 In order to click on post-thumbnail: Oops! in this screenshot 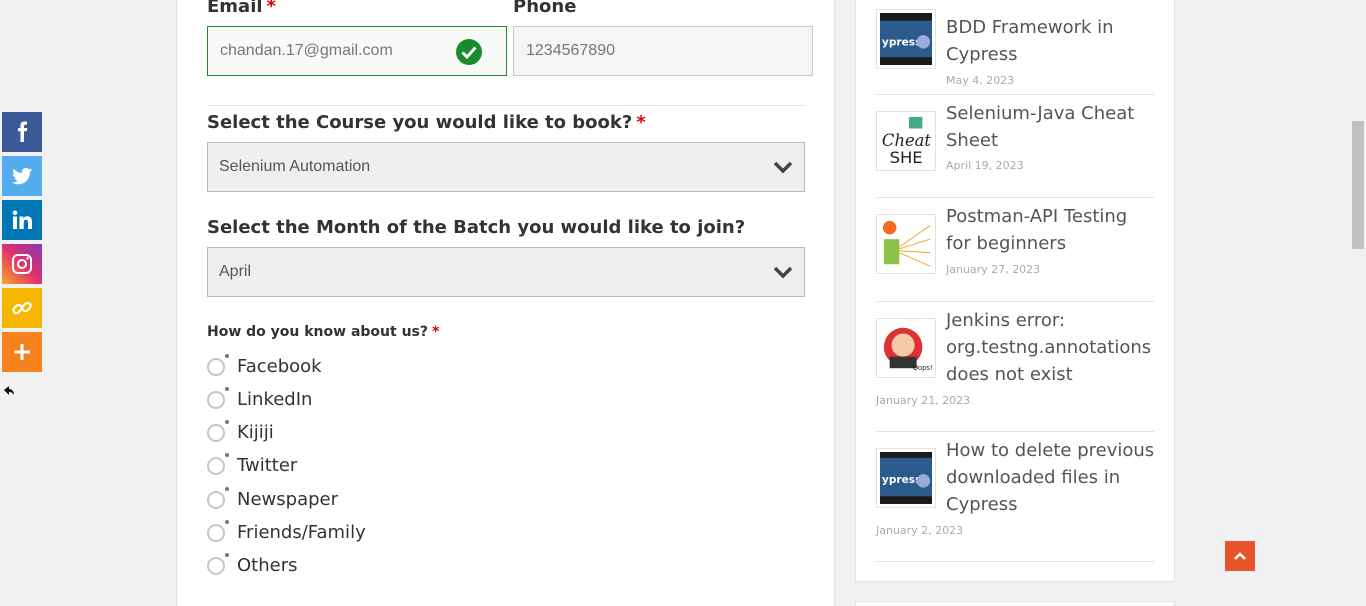, I will do `click(906, 348)`.